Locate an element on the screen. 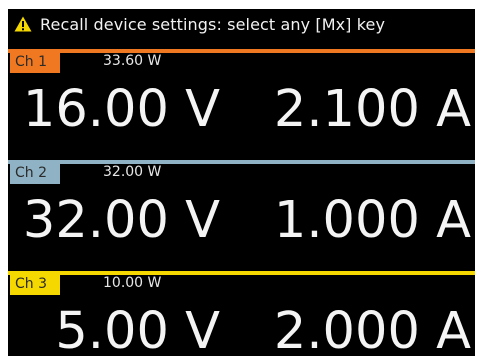 This screenshot has height=364, width=482. channel-2-color-bar is located at coordinates (241, 162).